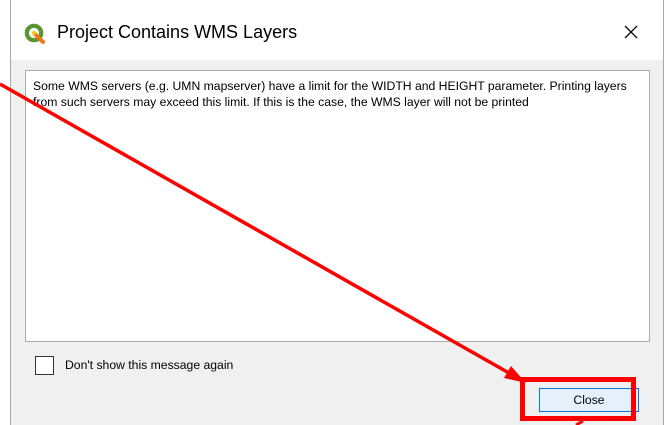 This screenshot has height=425, width=668. Describe the element at coordinates (631, 32) in the screenshot. I see `close-icon` at that location.